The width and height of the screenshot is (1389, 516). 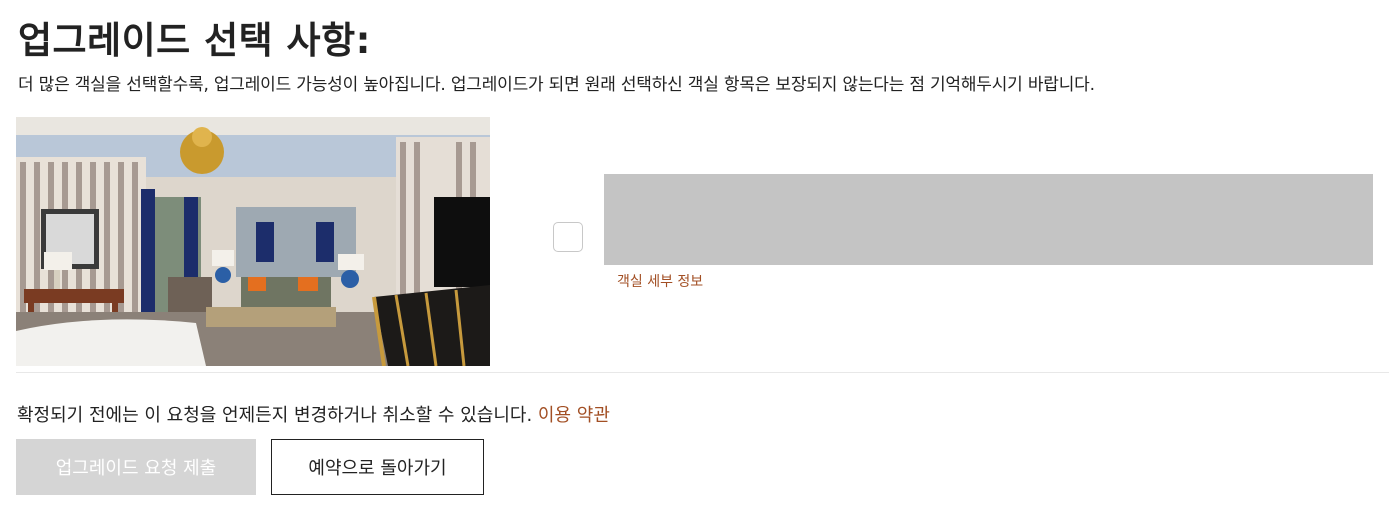 I want to click on notice-text: 확정되기 전에는 이 요청을 언제든지 변경하거나 취소할 수 있습니다., so click(x=275, y=415).